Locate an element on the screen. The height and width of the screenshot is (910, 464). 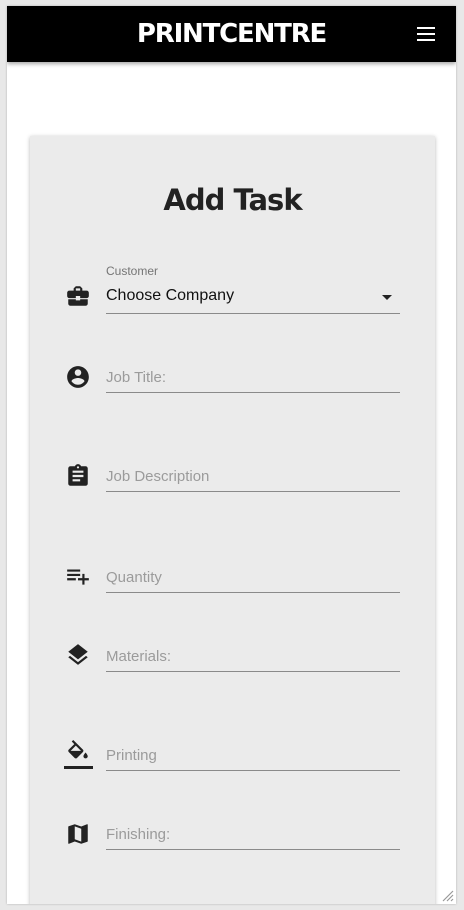
job-title-field is located at coordinates (253, 378).